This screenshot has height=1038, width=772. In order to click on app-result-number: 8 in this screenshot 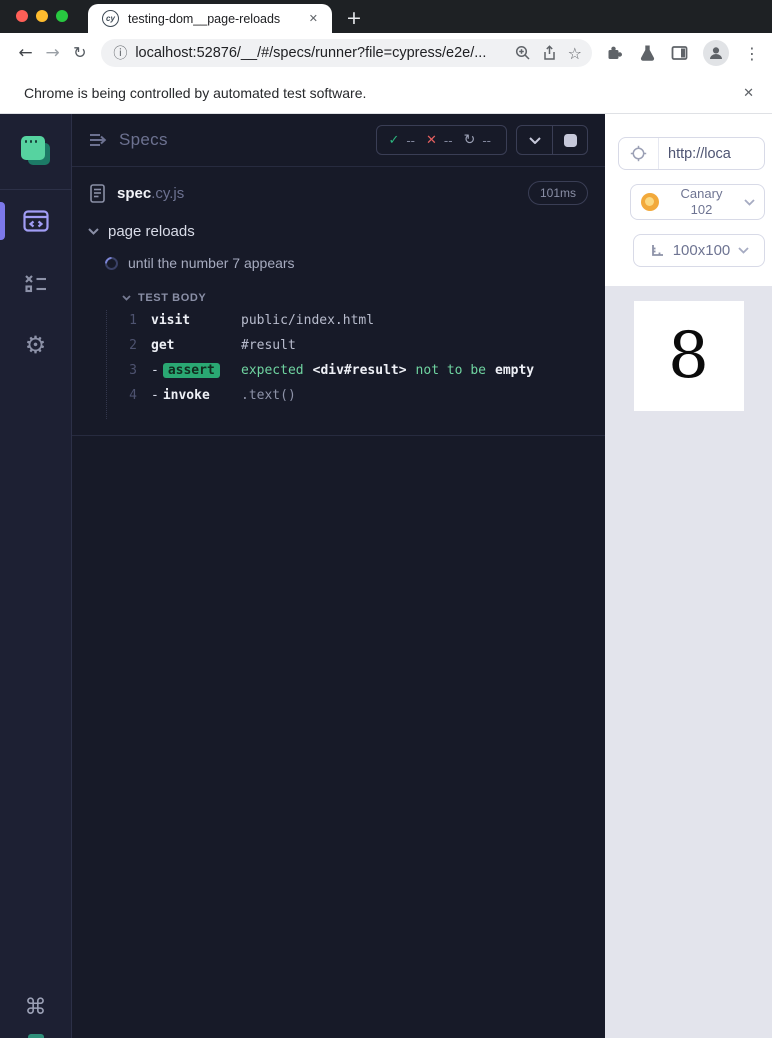, I will do `click(688, 356)`.